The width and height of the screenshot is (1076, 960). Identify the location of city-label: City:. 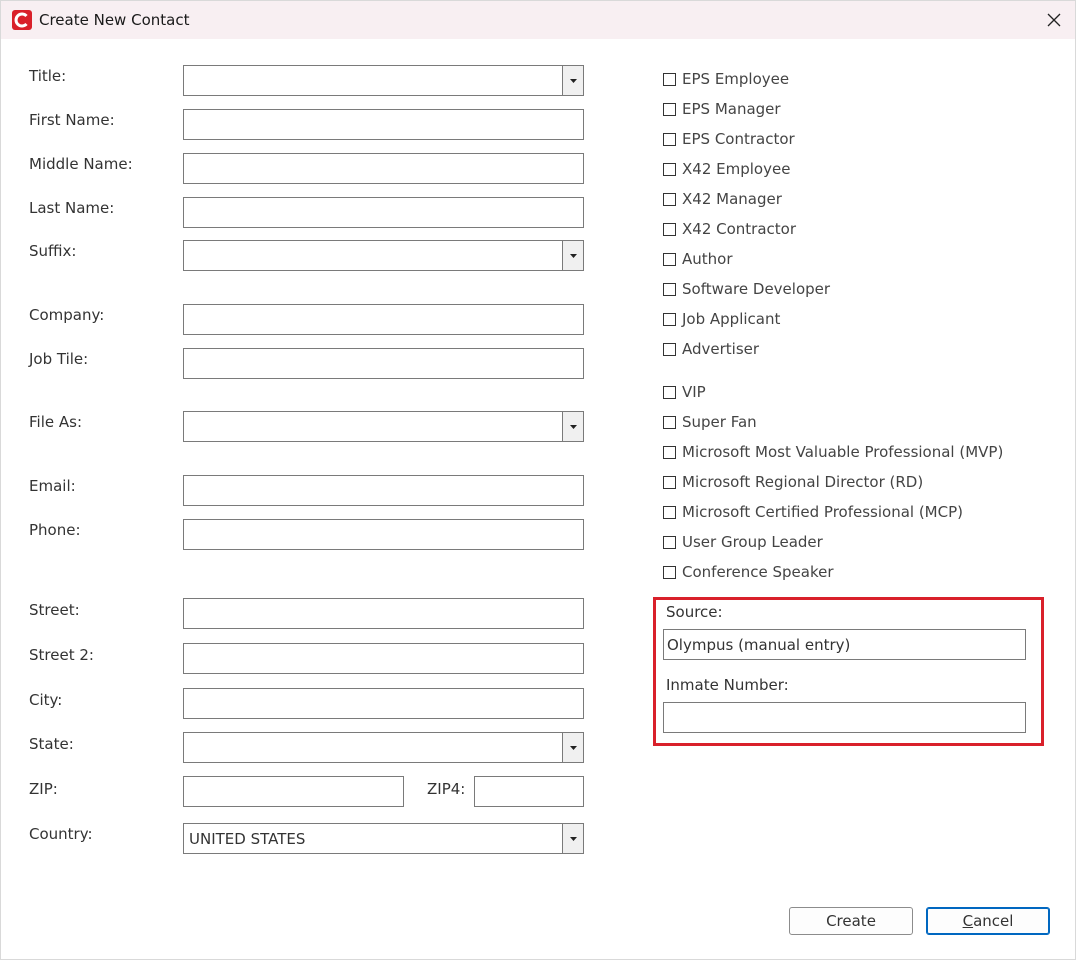
(46, 700).